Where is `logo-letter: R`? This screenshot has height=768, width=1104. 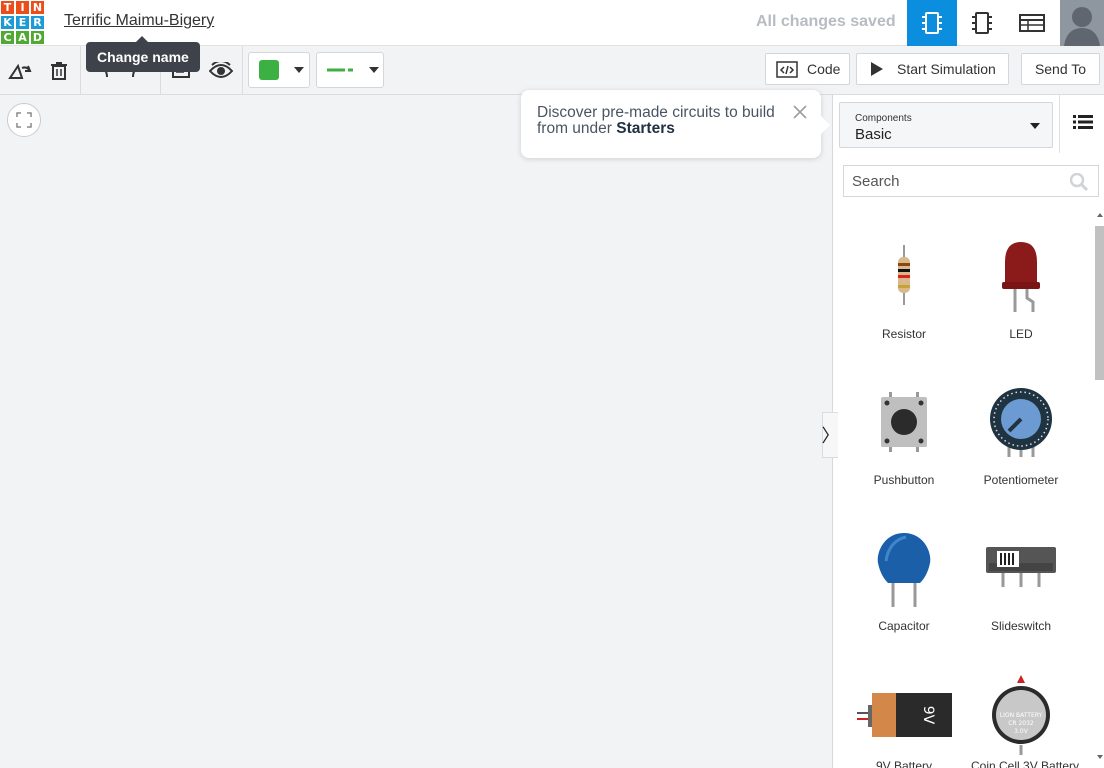
logo-letter: R is located at coordinates (37, 22).